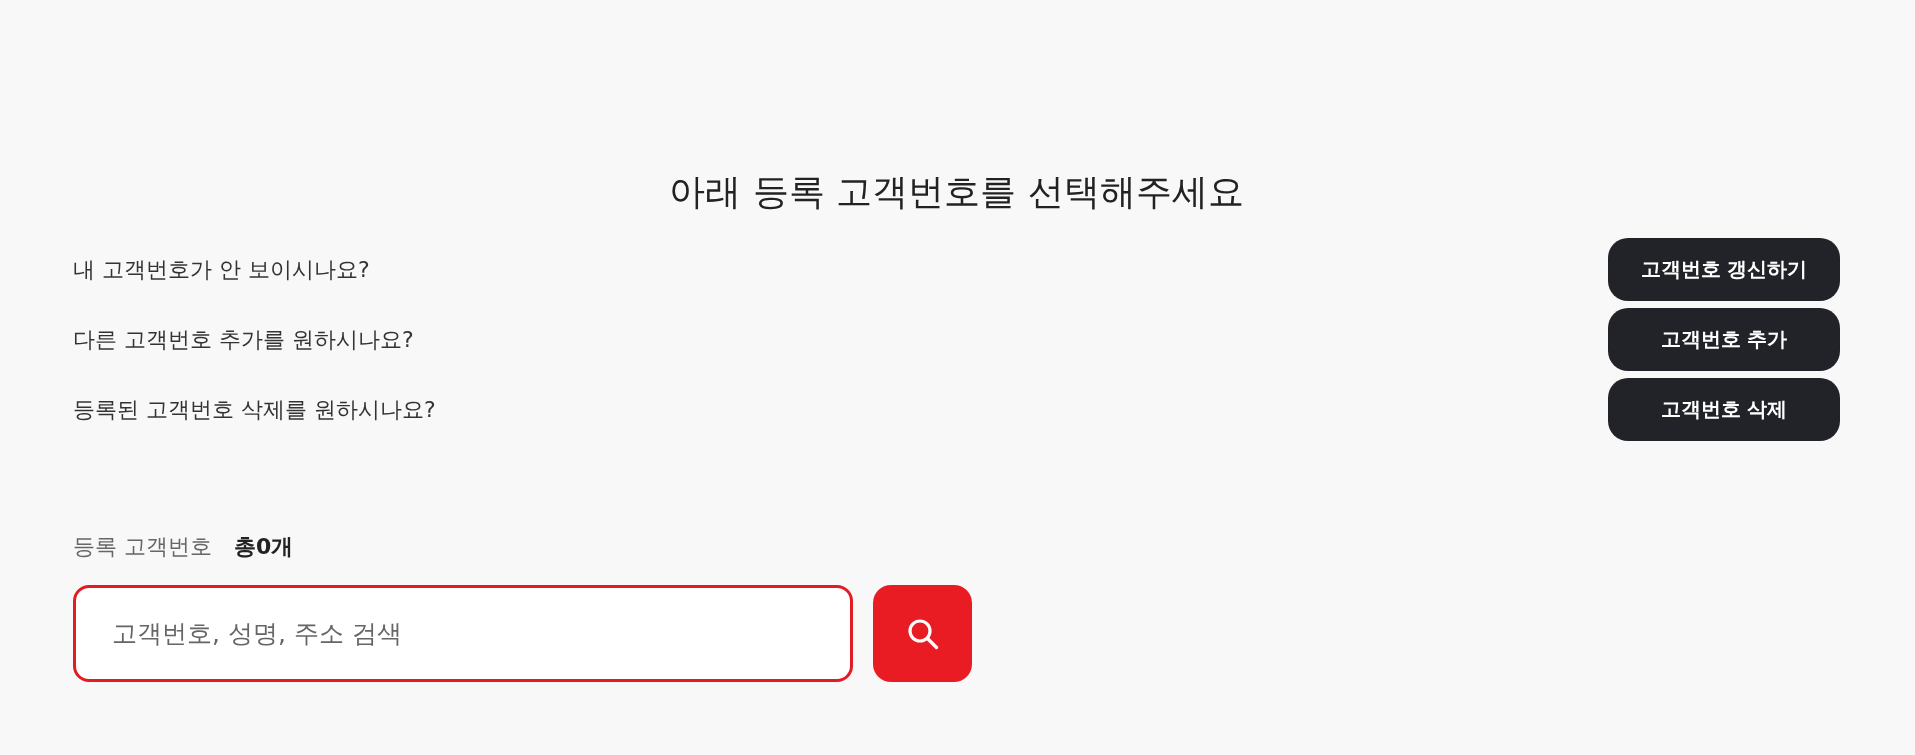  What do you see at coordinates (254, 409) in the screenshot?
I see `question-text: 등록된 고객번호 삭제를 원하시나요?` at bounding box center [254, 409].